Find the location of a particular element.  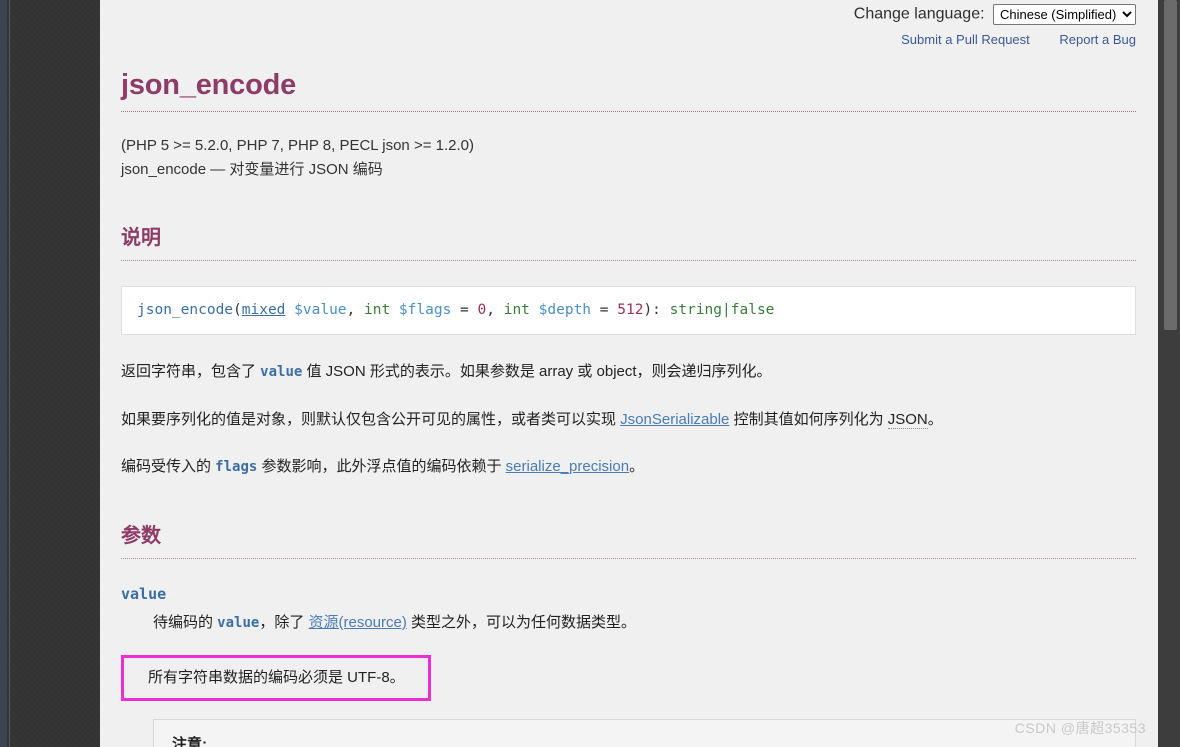

desc-p2-text-3: 。 is located at coordinates (935, 419).